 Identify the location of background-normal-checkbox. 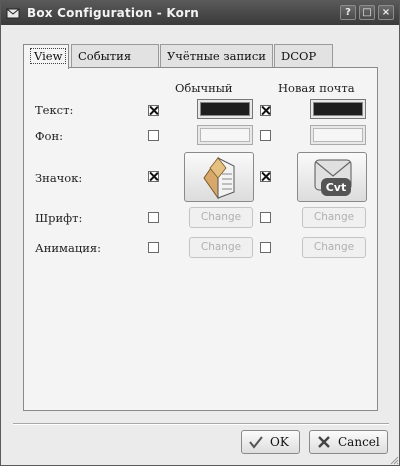
(153, 135).